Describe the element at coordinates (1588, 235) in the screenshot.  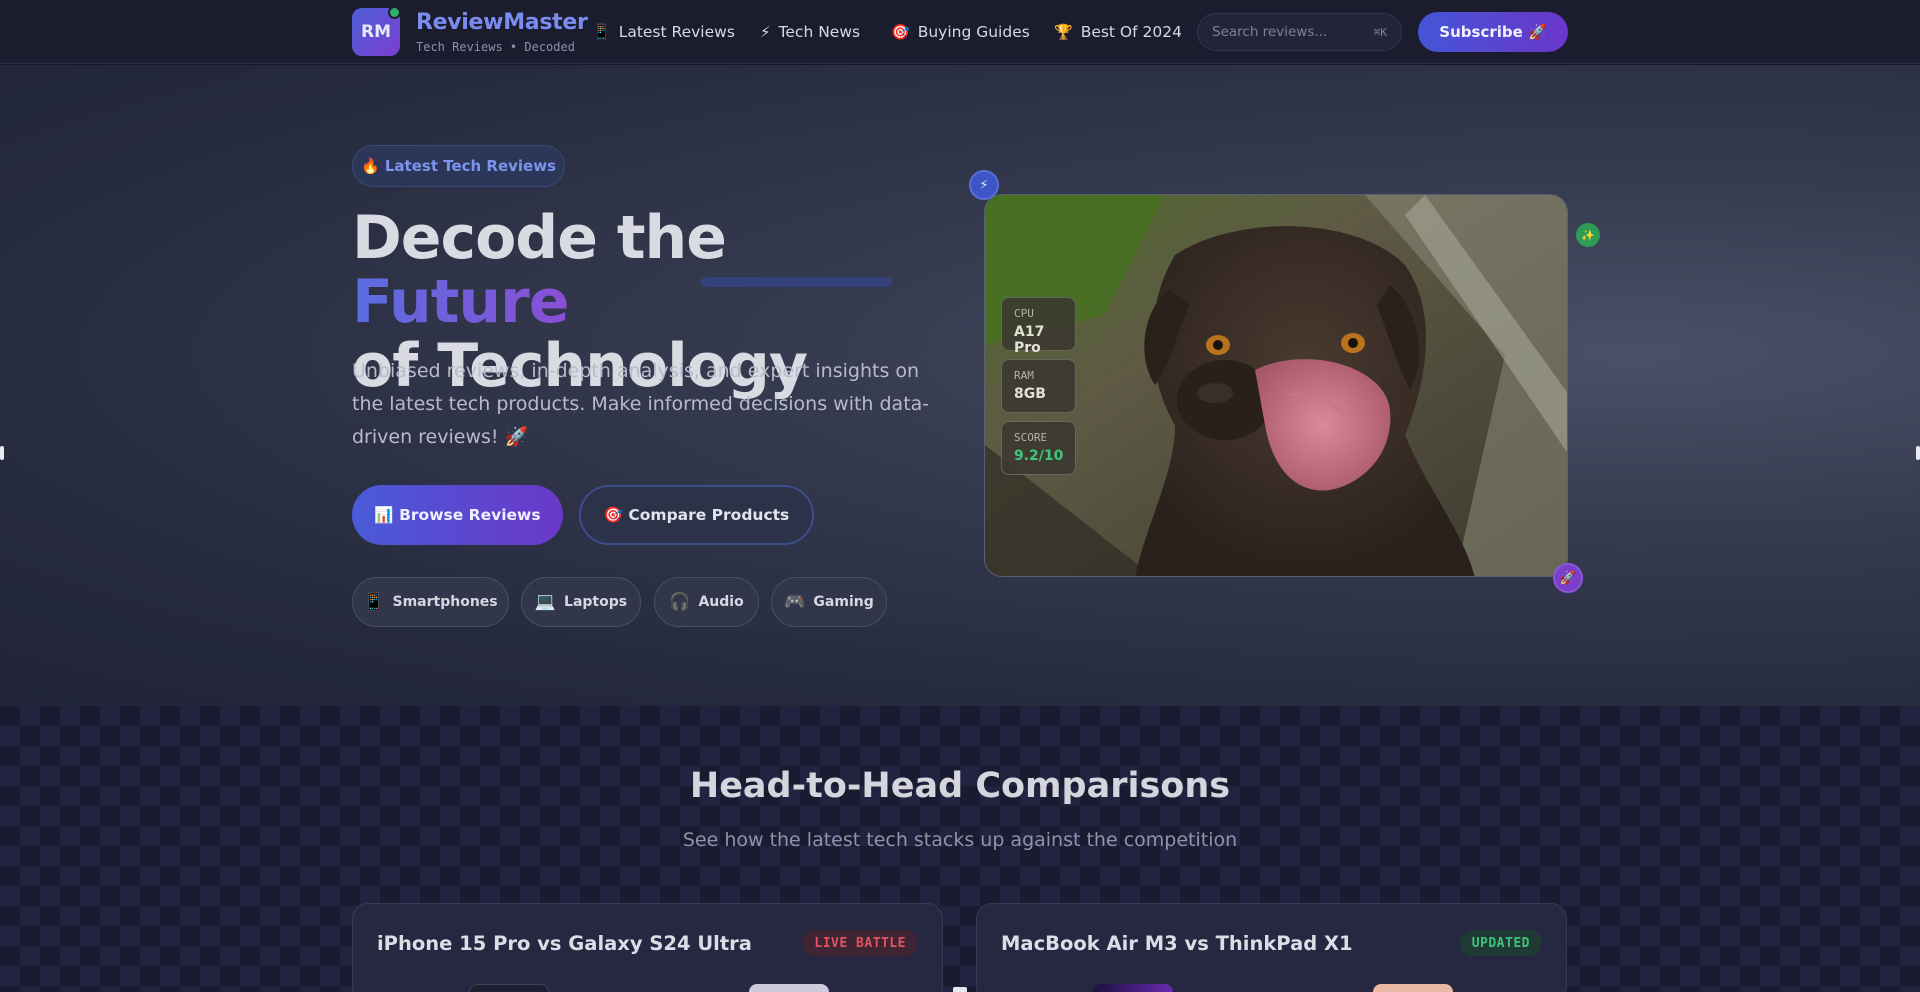
I see `sparkle-icon: ✨` at that location.